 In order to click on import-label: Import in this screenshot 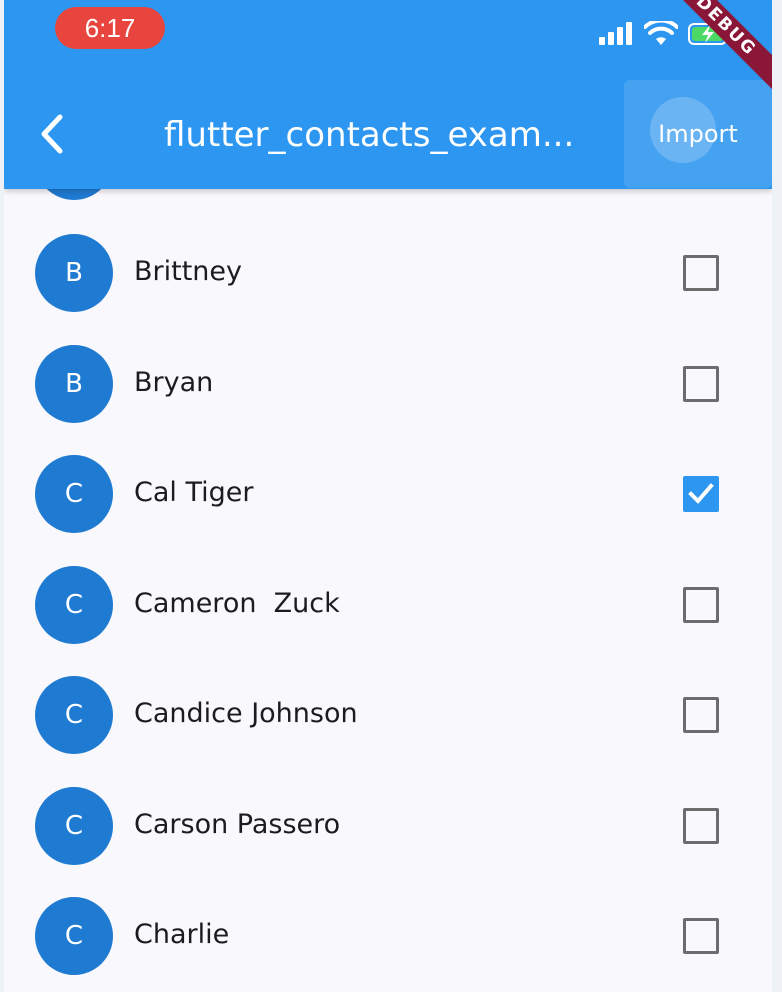, I will do `click(698, 134)`.